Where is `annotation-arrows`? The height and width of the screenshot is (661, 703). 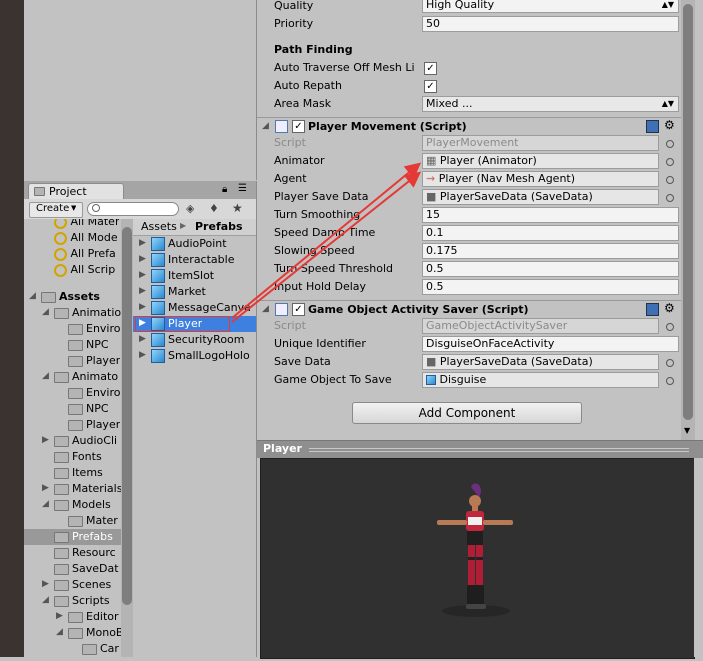 annotation-arrows is located at coordinates (326, 242).